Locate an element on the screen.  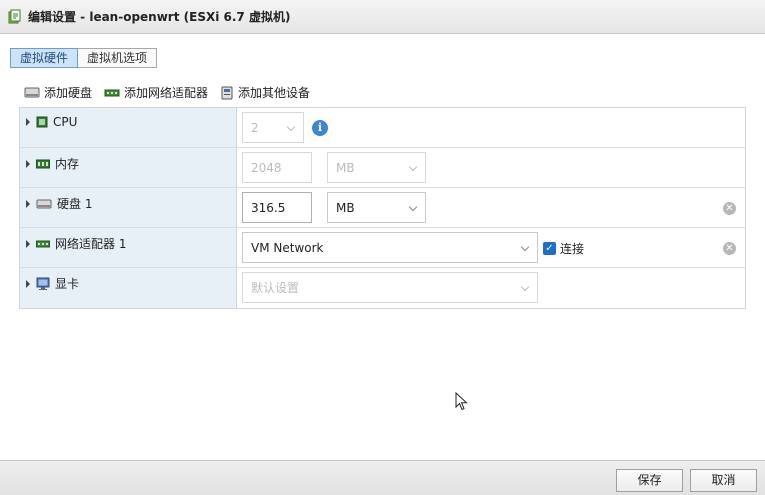
hardware-row-disk: 硬盘 1 316.5 MB ✕ is located at coordinates (382, 208).